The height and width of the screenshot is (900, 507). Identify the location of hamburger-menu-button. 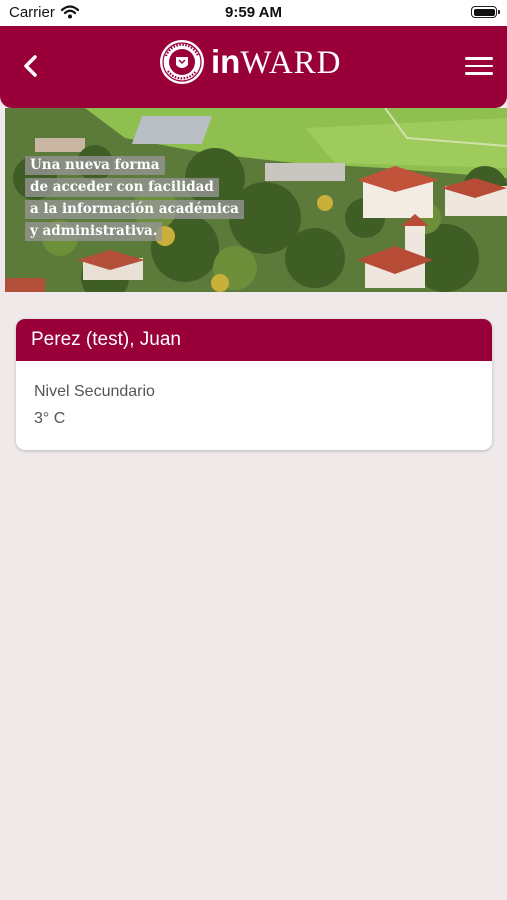
(479, 66).